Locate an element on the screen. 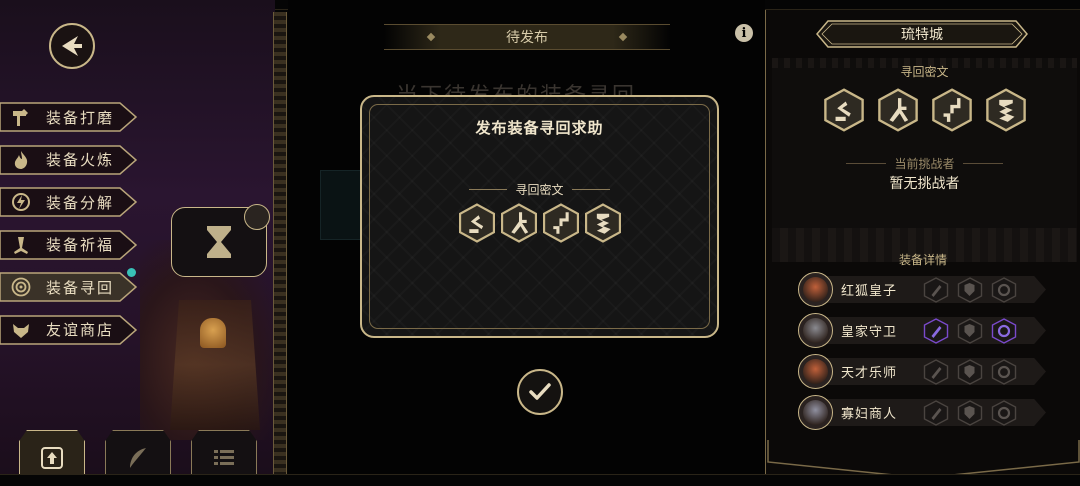 This screenshot has width=1080, height=486. pending-title: 待发布 is located at coordinates (527, 38).